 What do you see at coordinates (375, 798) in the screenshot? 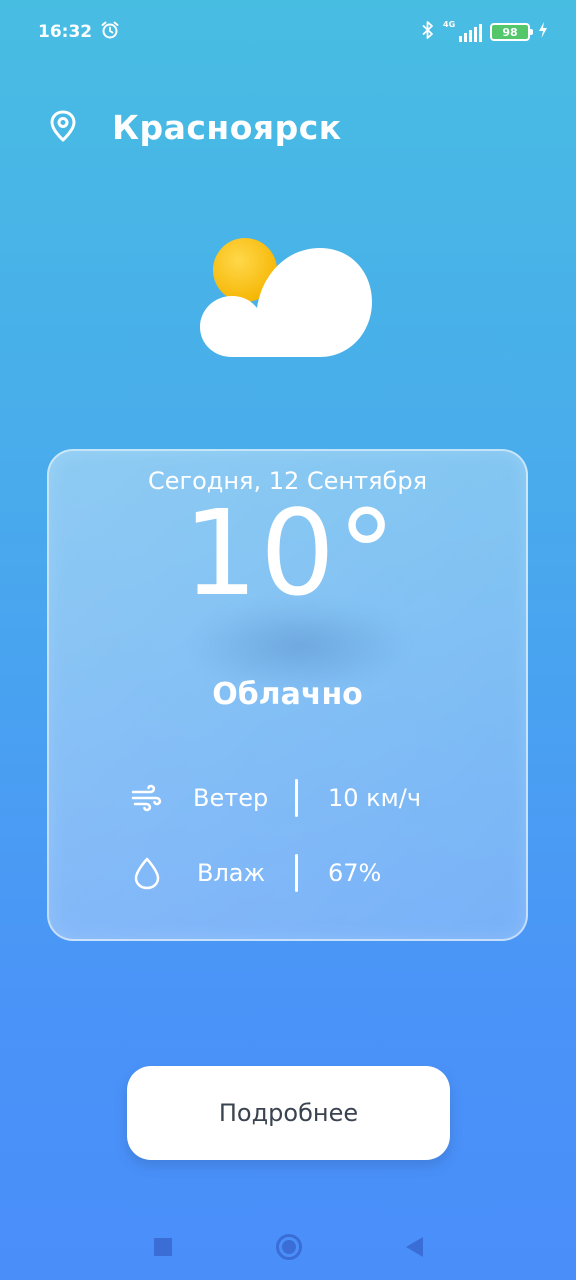
I see `wind-value: 10 км/ч` at bounding box center [375, 798].